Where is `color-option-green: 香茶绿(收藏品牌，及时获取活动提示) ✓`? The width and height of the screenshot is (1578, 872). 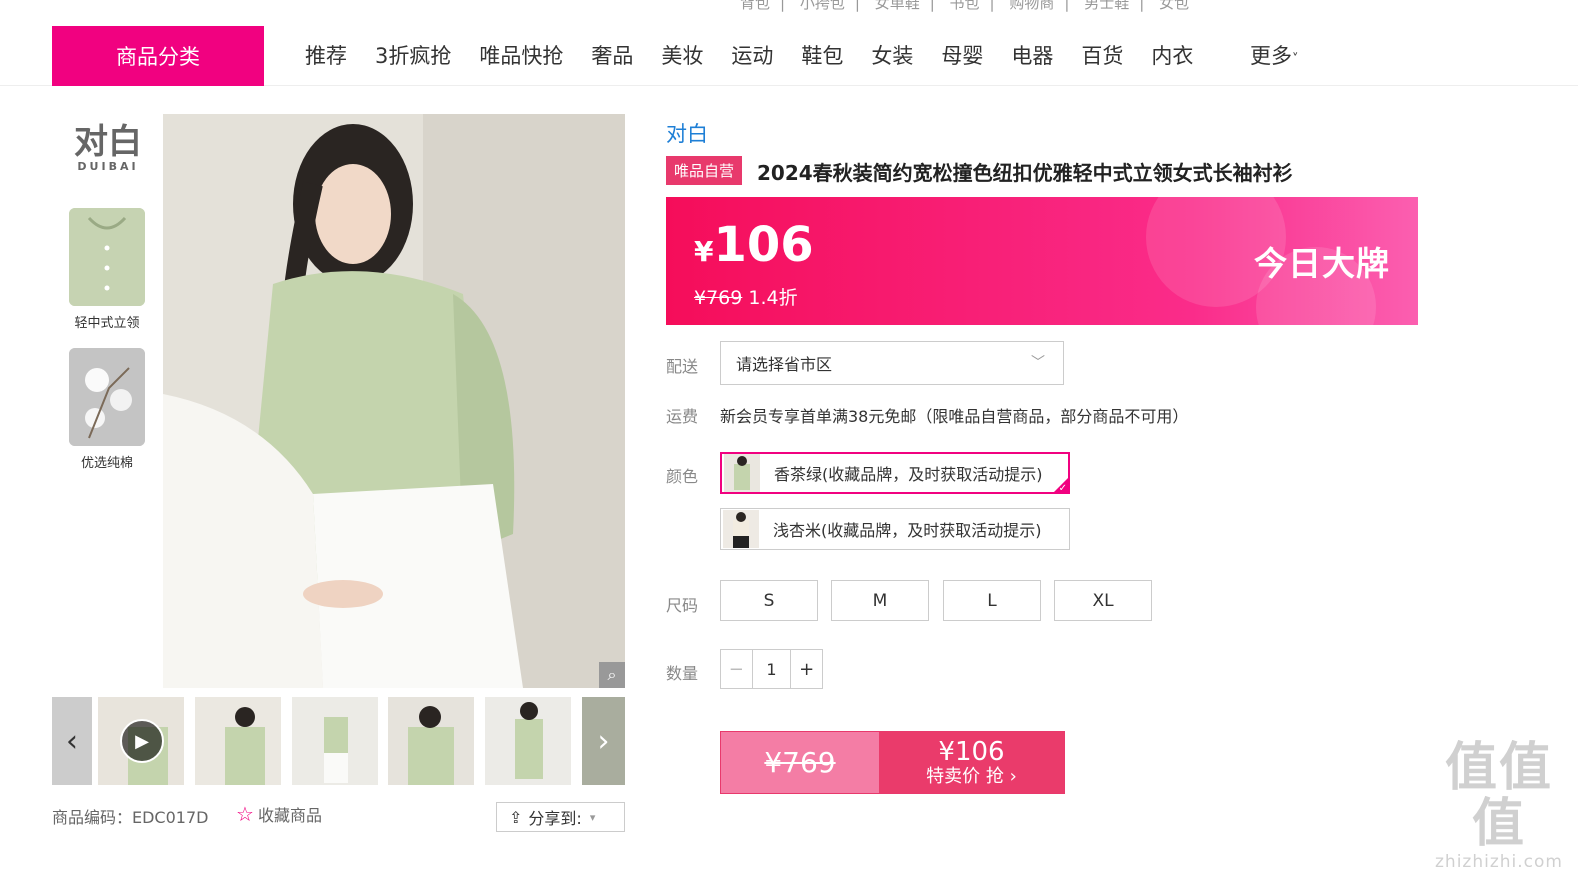 color-option-green: 香茶绿(收藏品牌，及时获取活动提示) ✓ is located at coordinates (895, 473).